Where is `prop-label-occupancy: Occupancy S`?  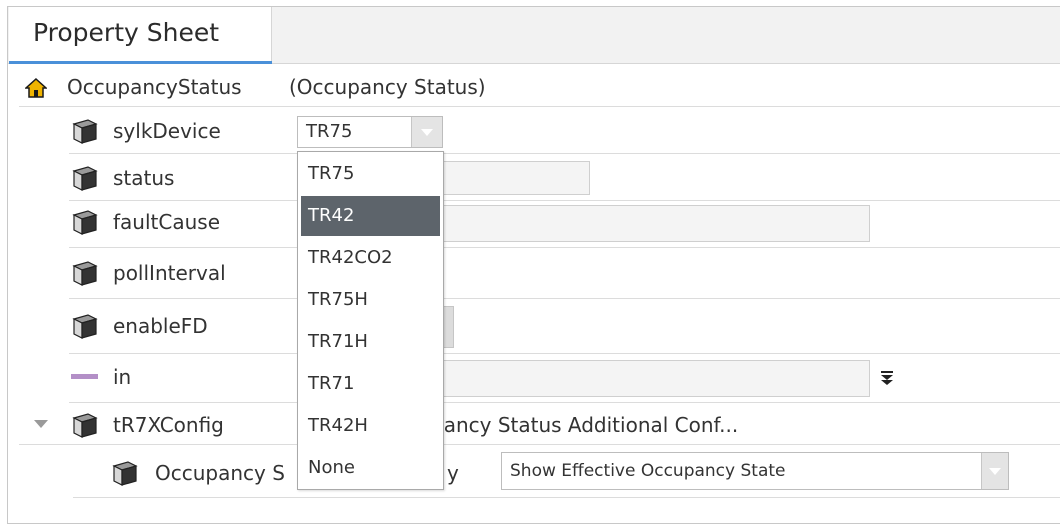 prop-label-occupancy: Occupancy S is located at coordinates (220, 473).